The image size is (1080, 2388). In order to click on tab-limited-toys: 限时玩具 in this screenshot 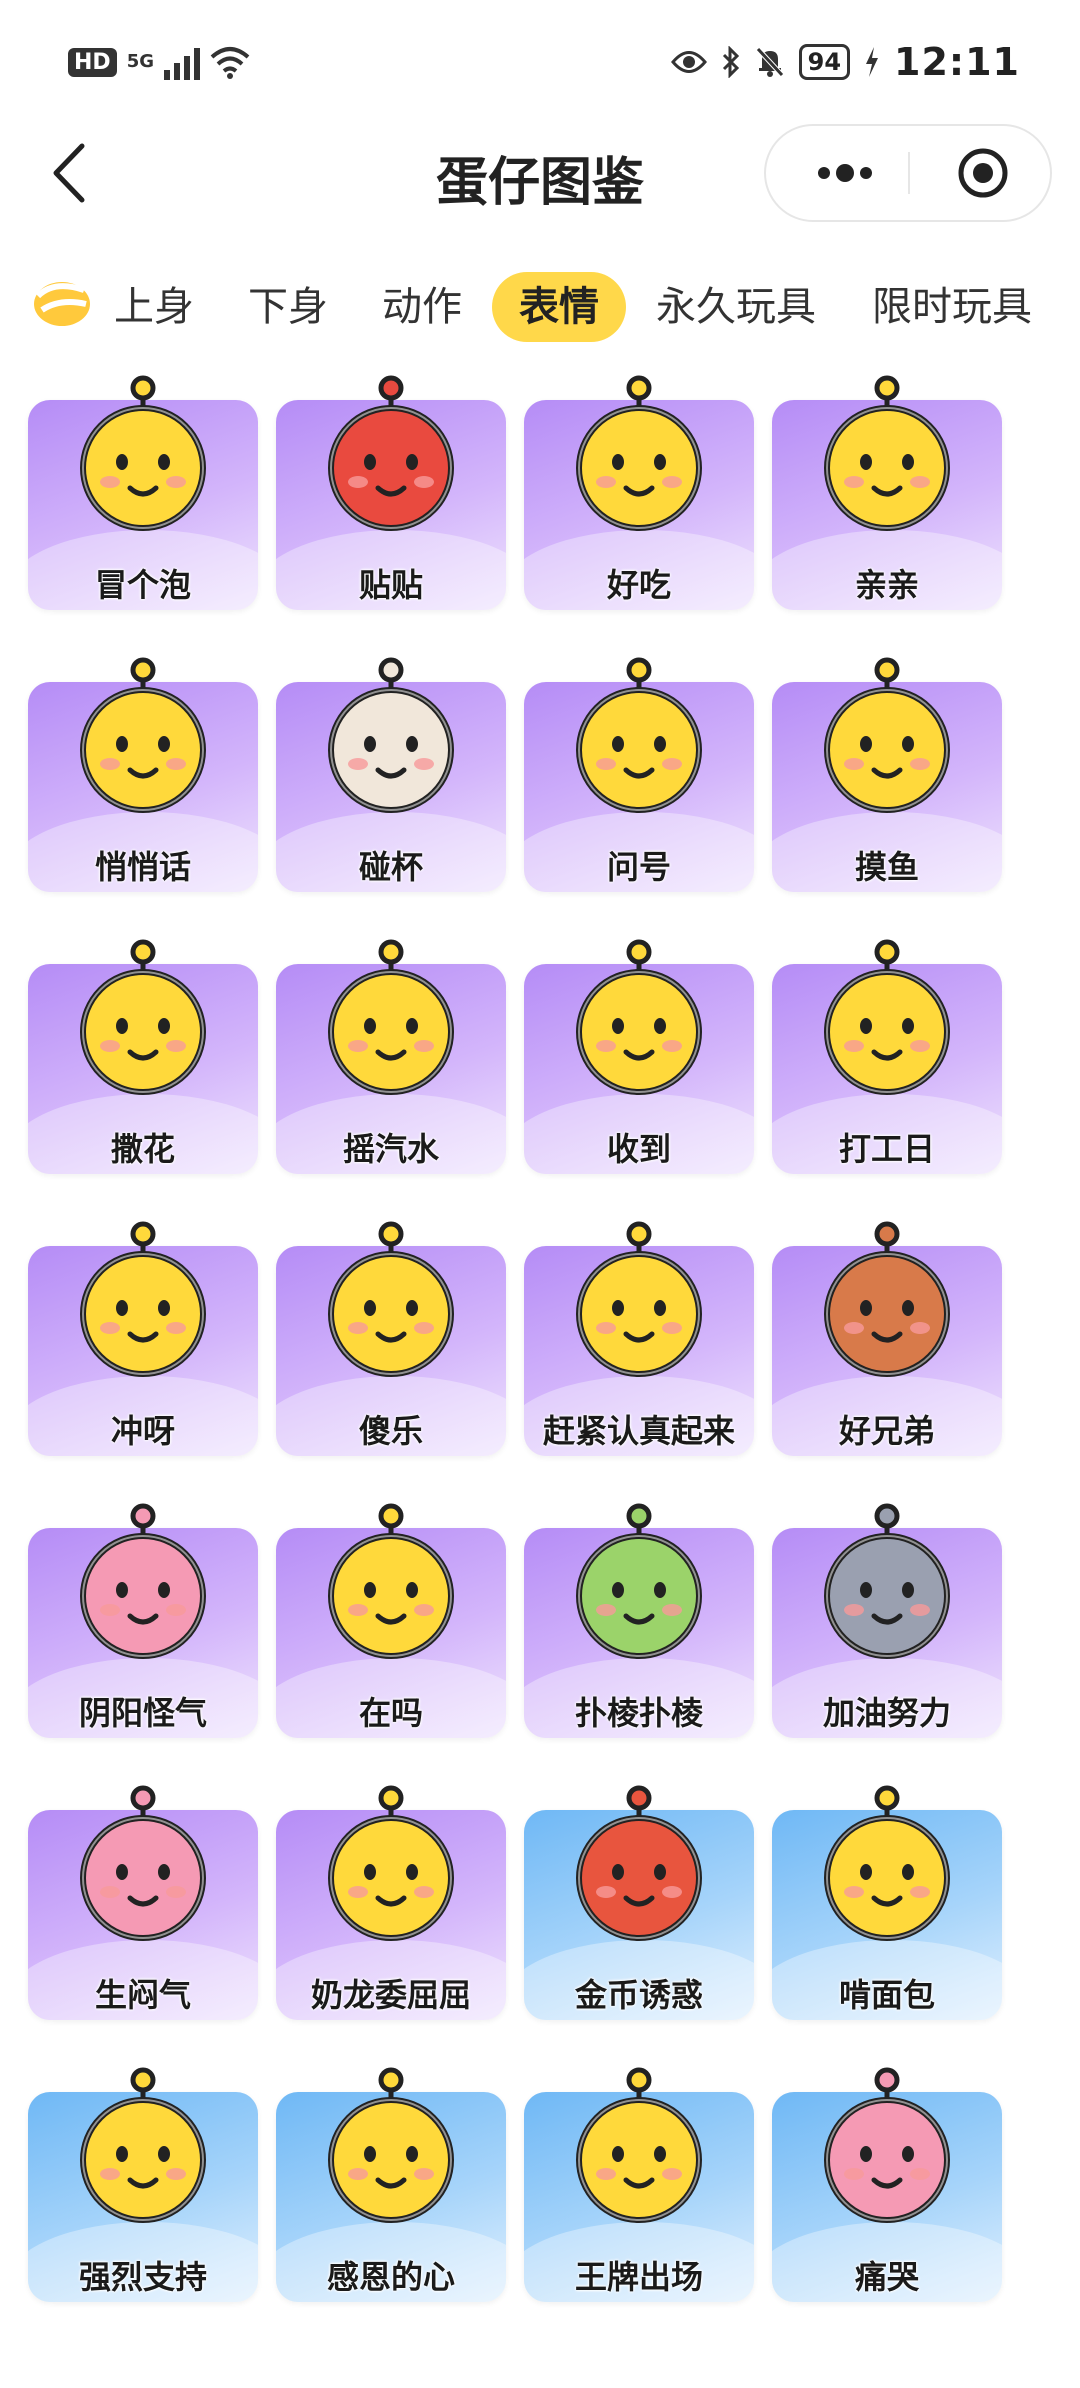, I will do `click(952, 307)`.